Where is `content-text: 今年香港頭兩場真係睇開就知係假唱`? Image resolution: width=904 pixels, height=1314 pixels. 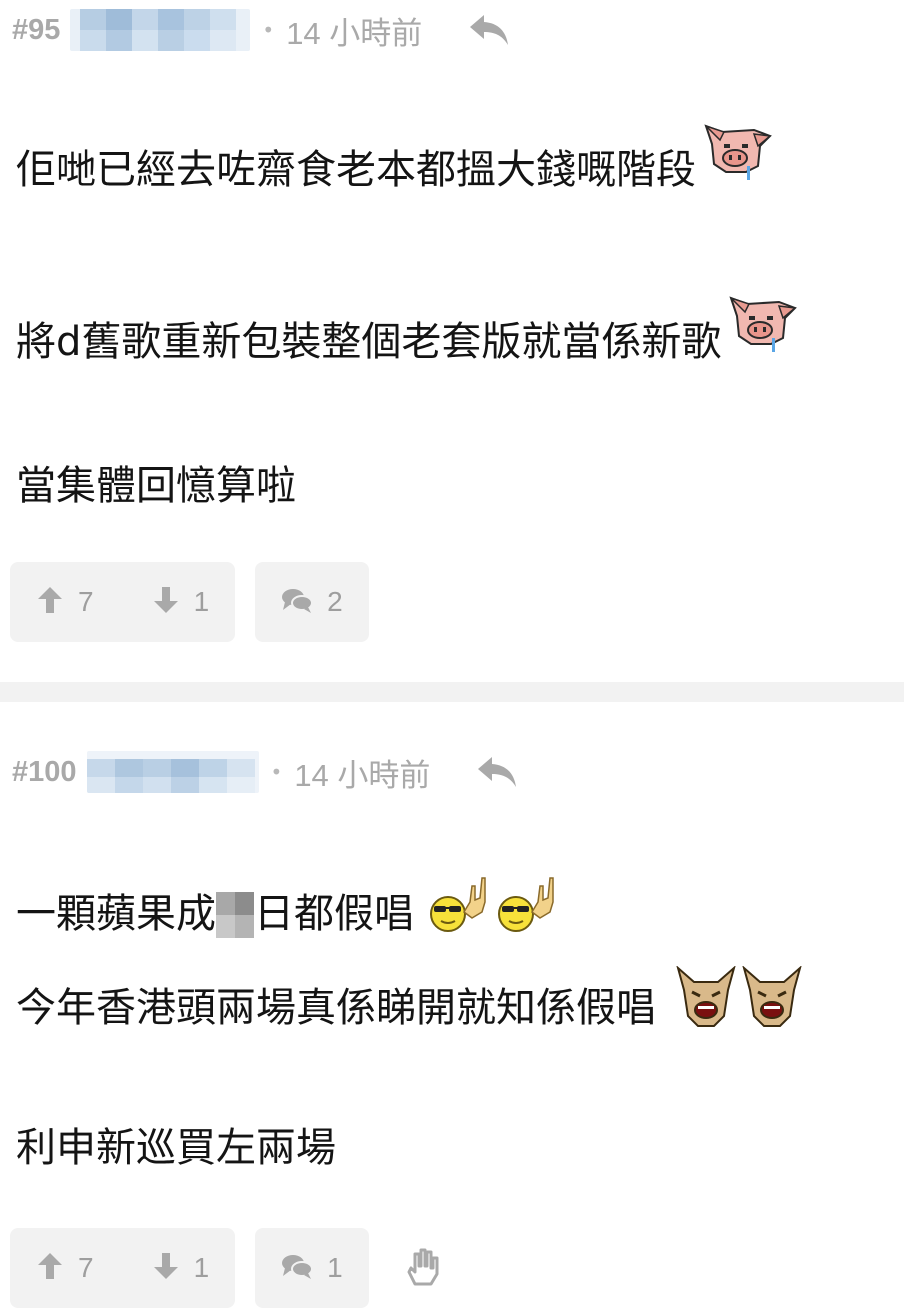
content-text: 今年香港頭兩場真係睇開就知係假唱 is located at coordinates (336, 1008).